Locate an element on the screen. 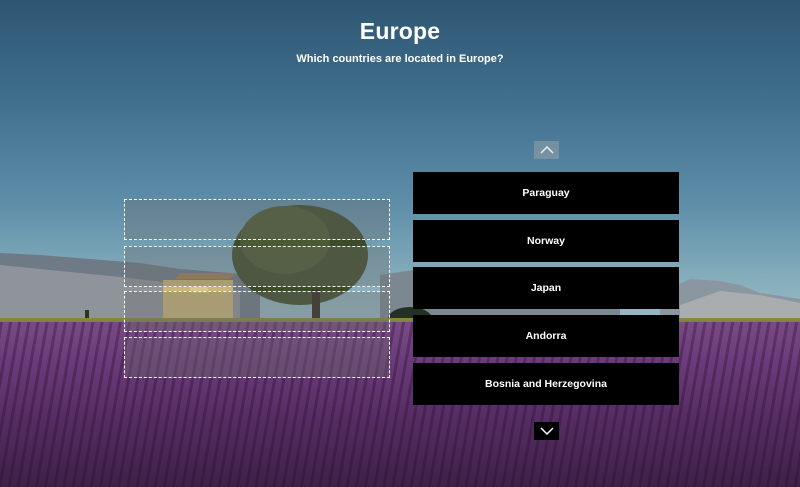 The width and height of the screenshot is (800, 487). chevron-up-icon is located at coordinates (546, 150).